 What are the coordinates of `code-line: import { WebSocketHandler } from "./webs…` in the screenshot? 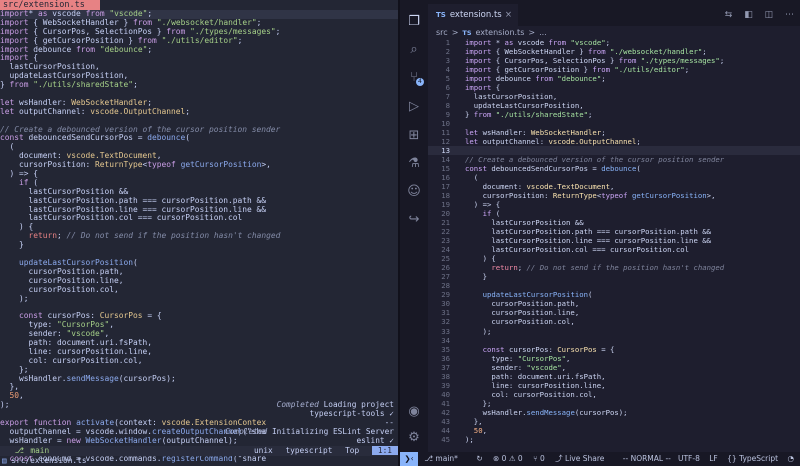 It's located at (199, 23).